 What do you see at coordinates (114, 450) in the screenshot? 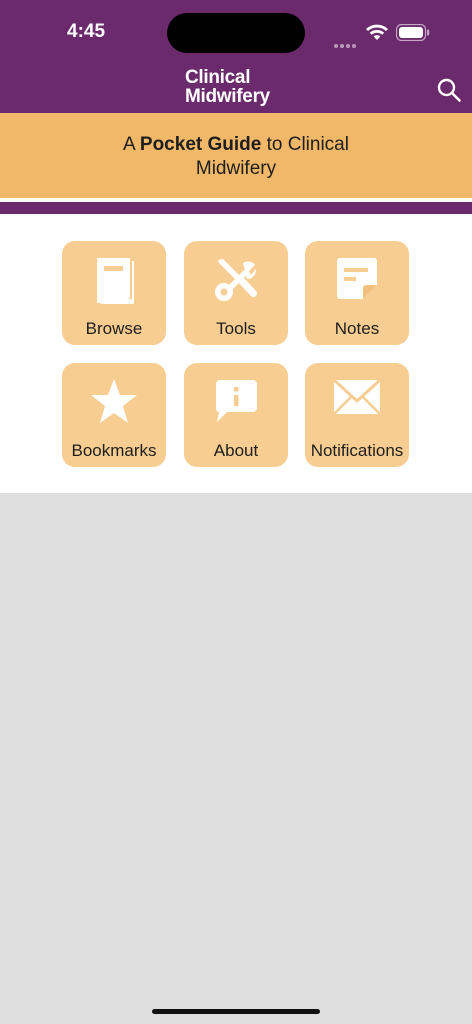
I see `bookmarks-label: Bookmarks` at bounding box center [114, 450].